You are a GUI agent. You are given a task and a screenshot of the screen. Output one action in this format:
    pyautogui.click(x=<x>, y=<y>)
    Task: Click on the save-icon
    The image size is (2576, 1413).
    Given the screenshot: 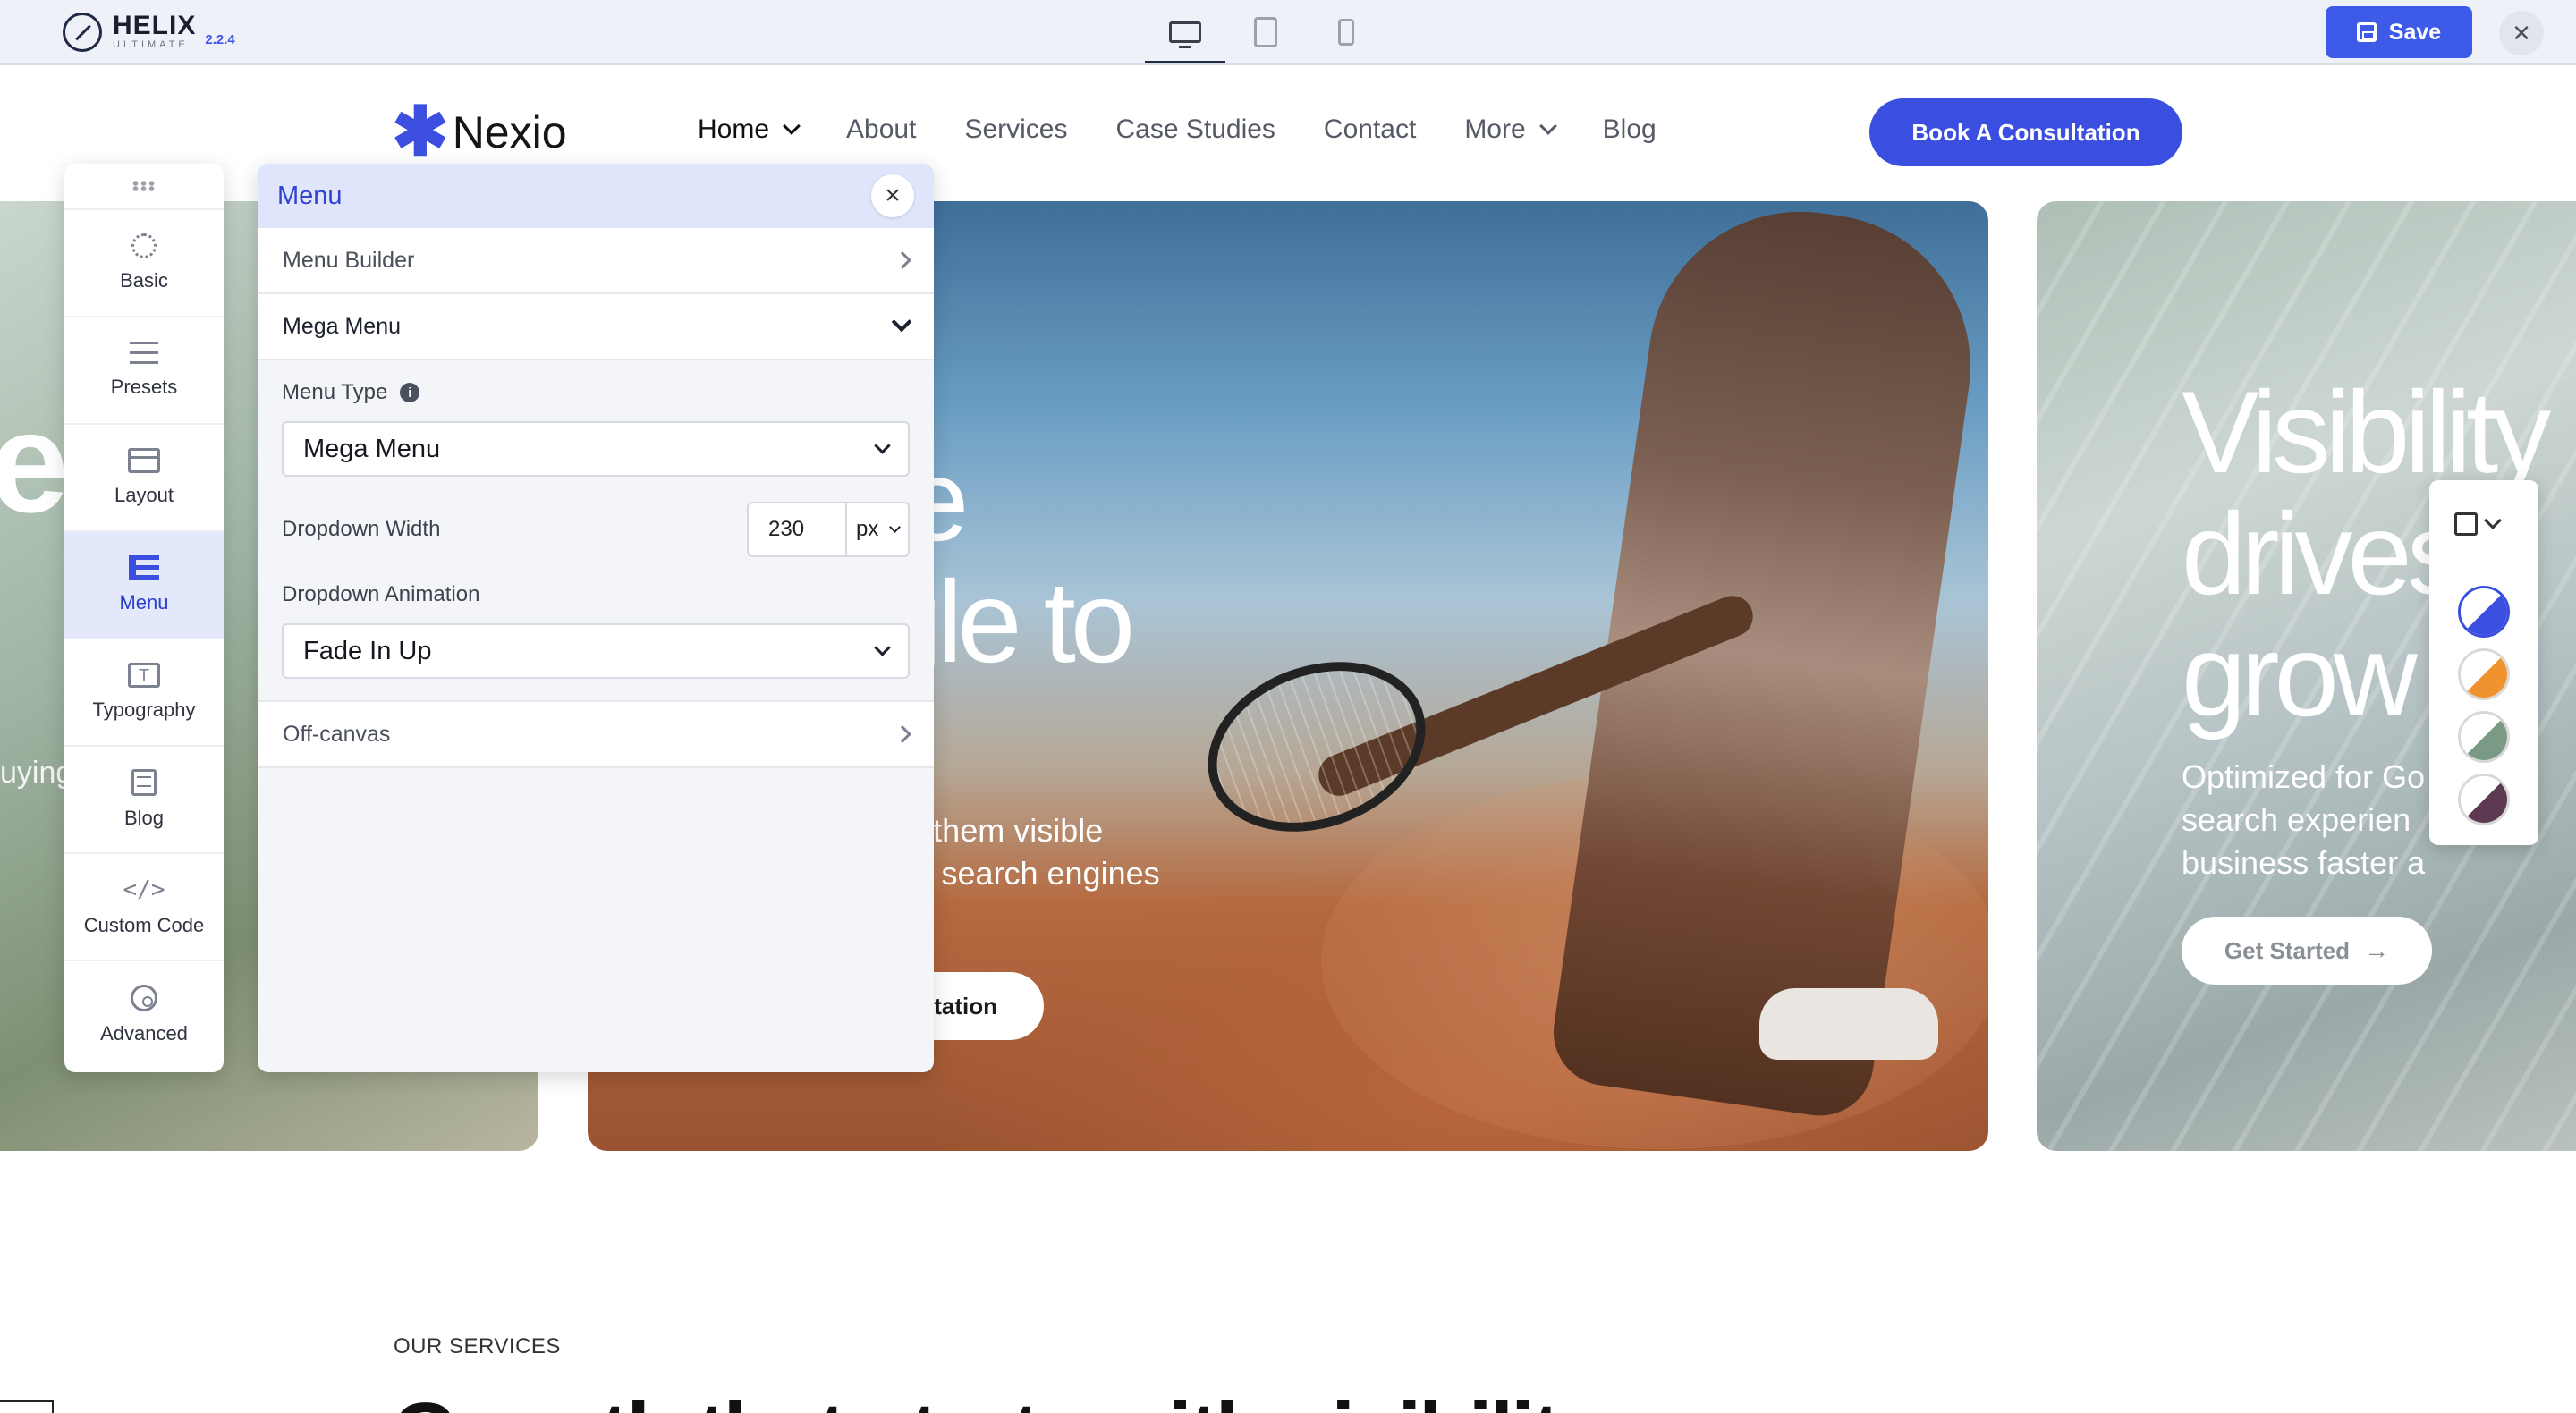 What is the action you would take?
    pyautogui.click(x=2366, y=32)
    